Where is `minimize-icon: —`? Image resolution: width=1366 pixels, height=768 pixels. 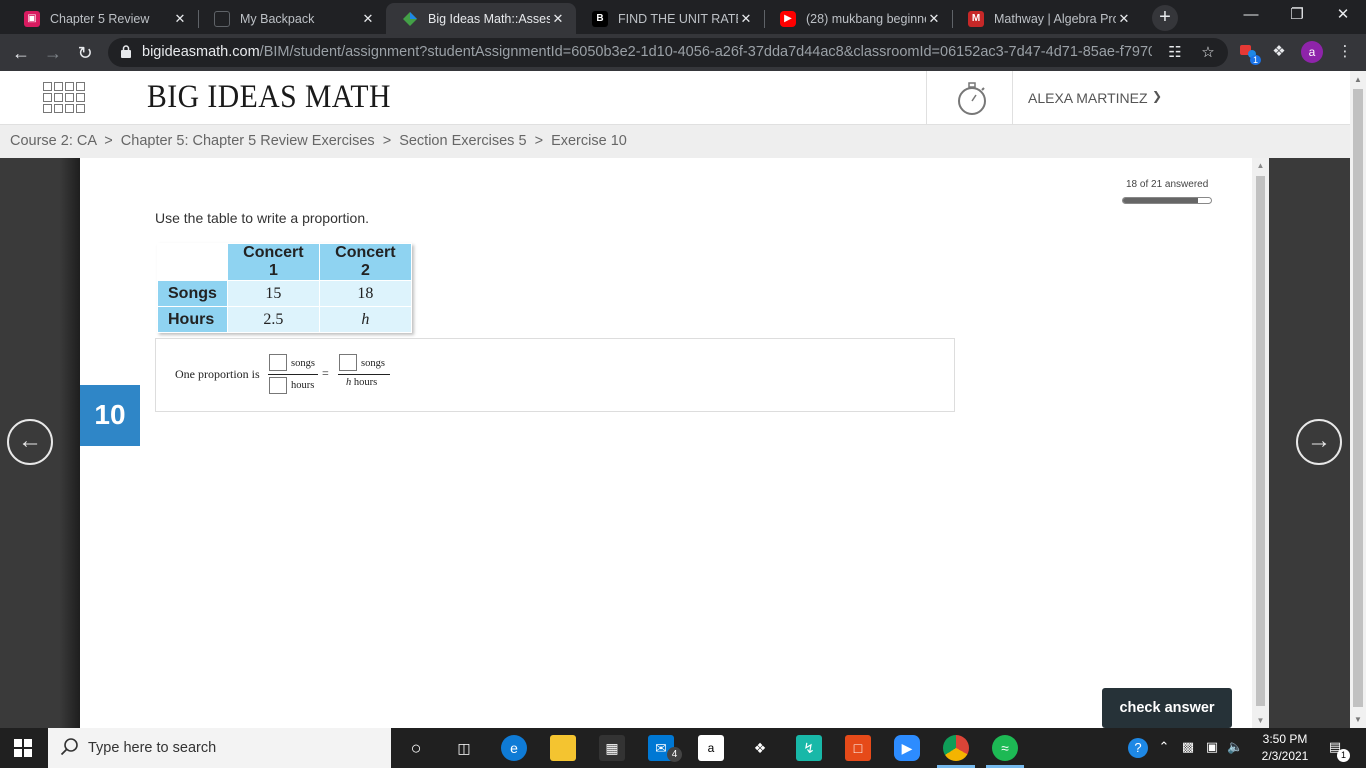
minimize-icon: — is located at coordinates (1251, 16).